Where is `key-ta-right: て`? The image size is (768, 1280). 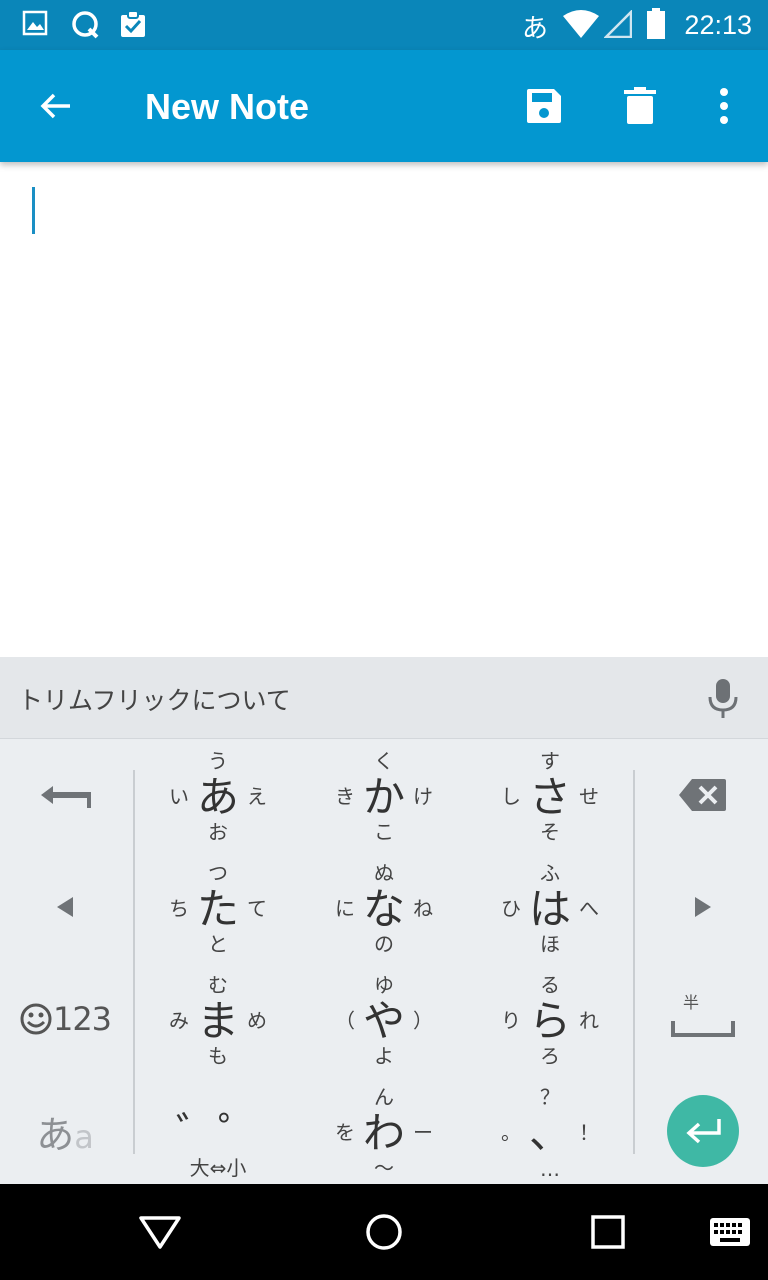 key-ta-right: て is located at coordinates (257, 908).